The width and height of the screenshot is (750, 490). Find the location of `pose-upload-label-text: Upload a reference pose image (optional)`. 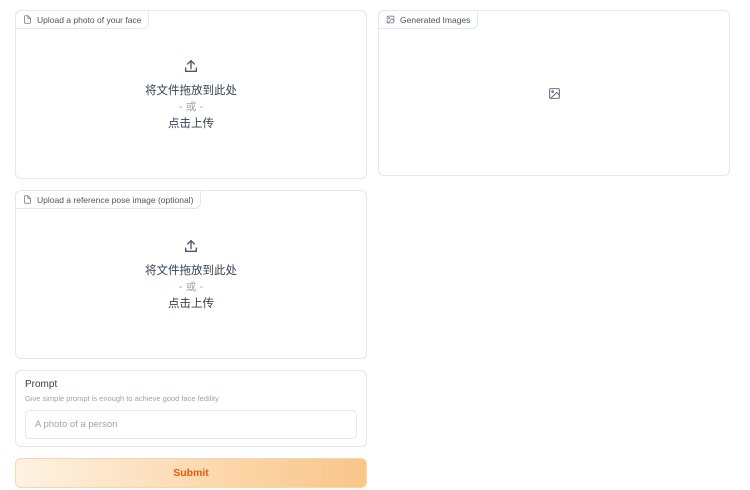

pose-upload-label-text: Upload a reference pose image (optional) is located at coordinates (115, 199).